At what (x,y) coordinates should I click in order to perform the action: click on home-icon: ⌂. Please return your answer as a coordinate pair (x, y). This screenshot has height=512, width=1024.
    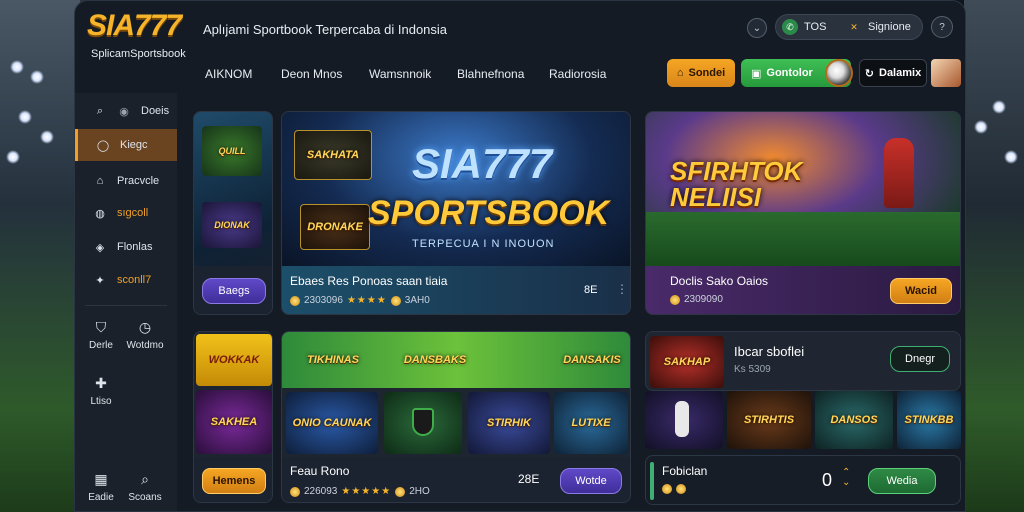
    Looking at the image, I should click on (100, 181).